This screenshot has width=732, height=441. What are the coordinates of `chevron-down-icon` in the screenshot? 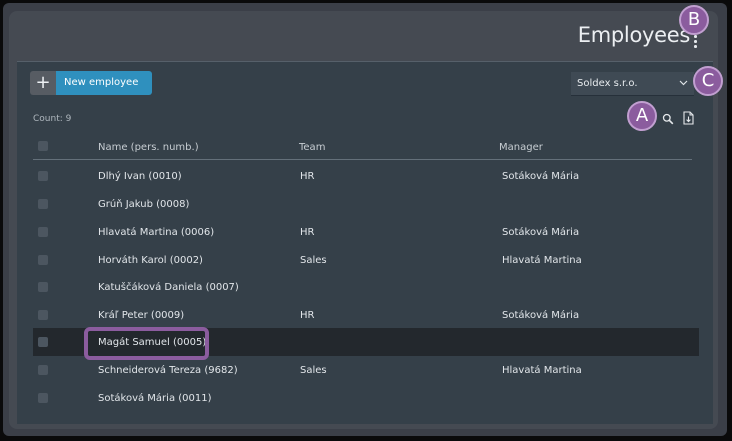 It's located at (683, 83).